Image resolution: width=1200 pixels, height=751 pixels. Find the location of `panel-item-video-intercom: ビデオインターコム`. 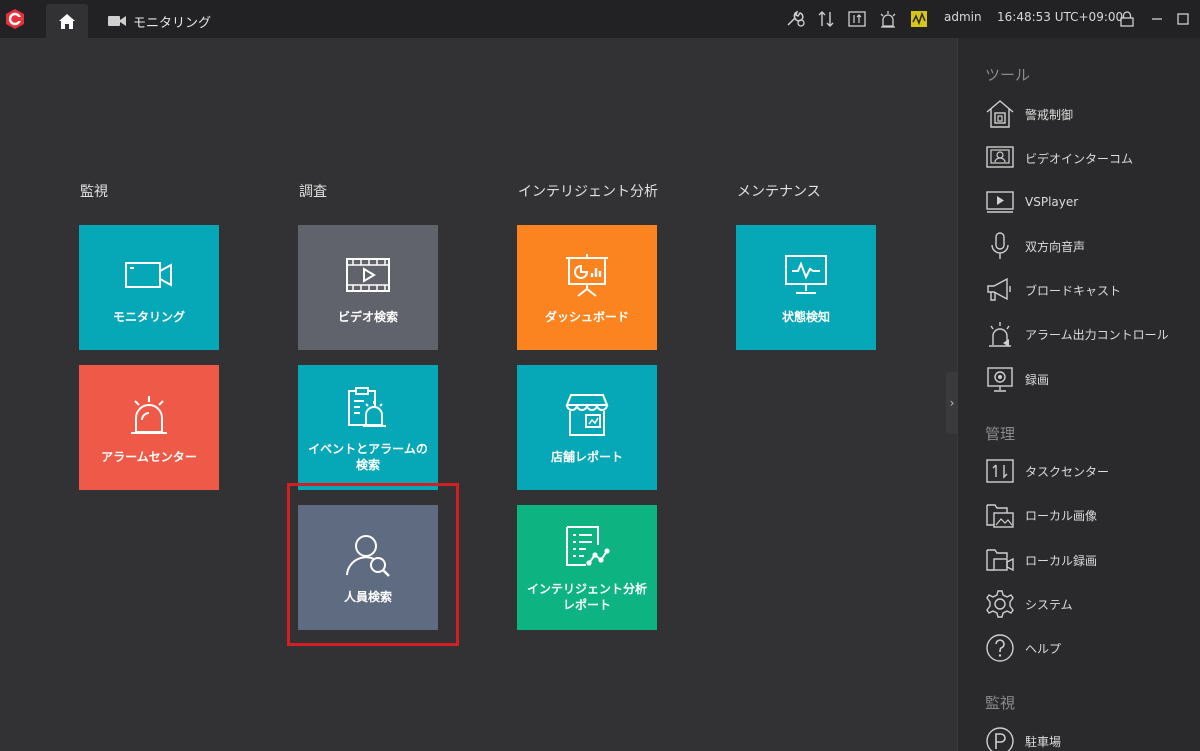

panel-item-video-intercom: ビデオインターコム is located at coordinates (1058, 158).